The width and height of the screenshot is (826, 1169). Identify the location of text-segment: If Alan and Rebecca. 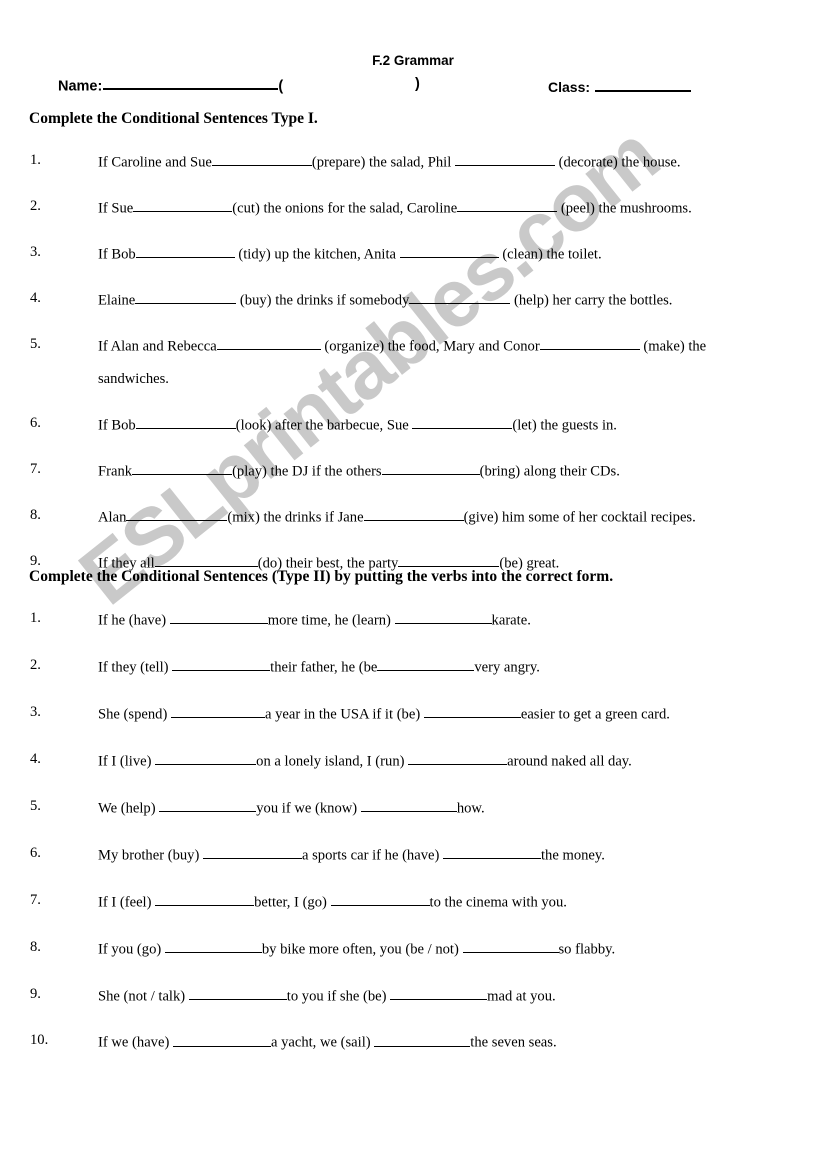
(157, 346).